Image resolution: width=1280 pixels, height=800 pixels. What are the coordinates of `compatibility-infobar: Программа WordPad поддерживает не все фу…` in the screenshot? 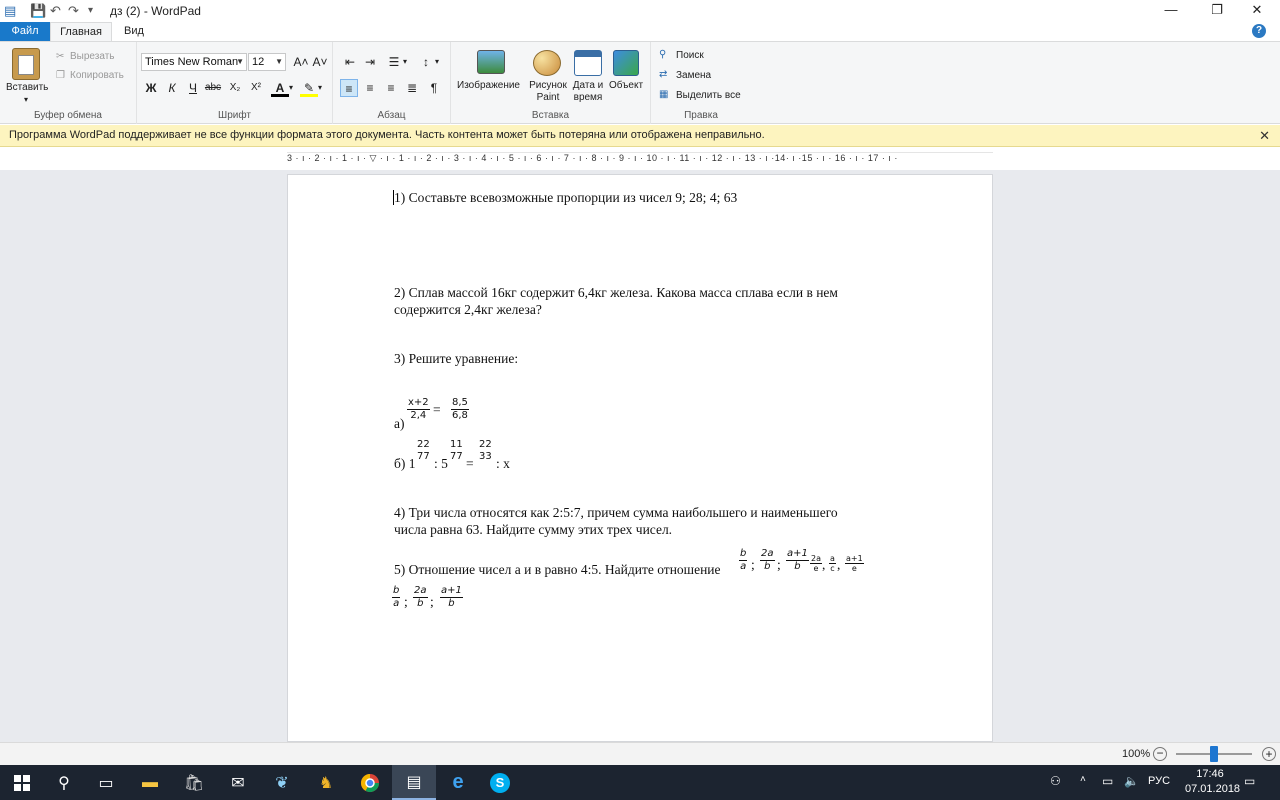 It's located at (640, 136).